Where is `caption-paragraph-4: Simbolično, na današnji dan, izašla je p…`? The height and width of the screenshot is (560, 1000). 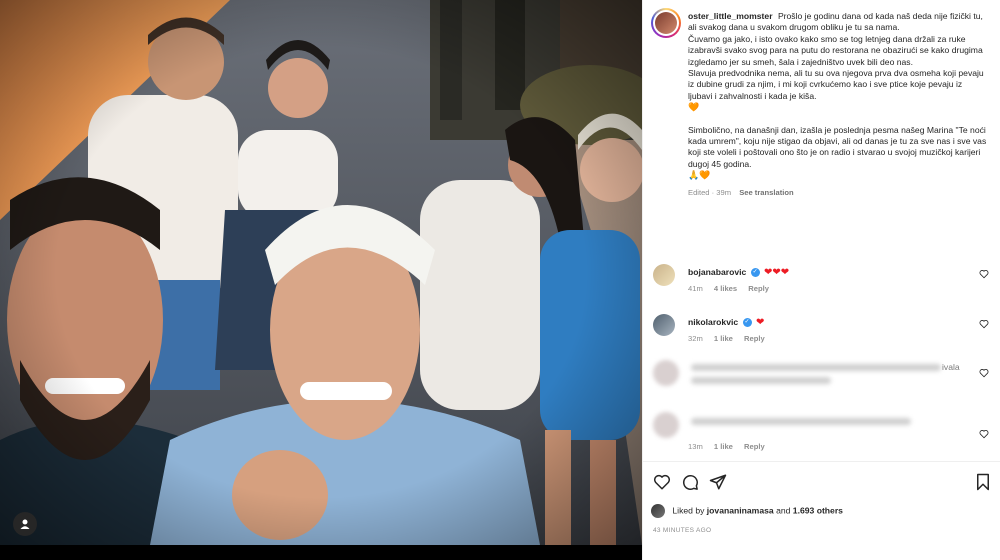
caption-paragraph-4: Simbolično, na današnji dan, izašla je p… is located at coordinates (837, 146).